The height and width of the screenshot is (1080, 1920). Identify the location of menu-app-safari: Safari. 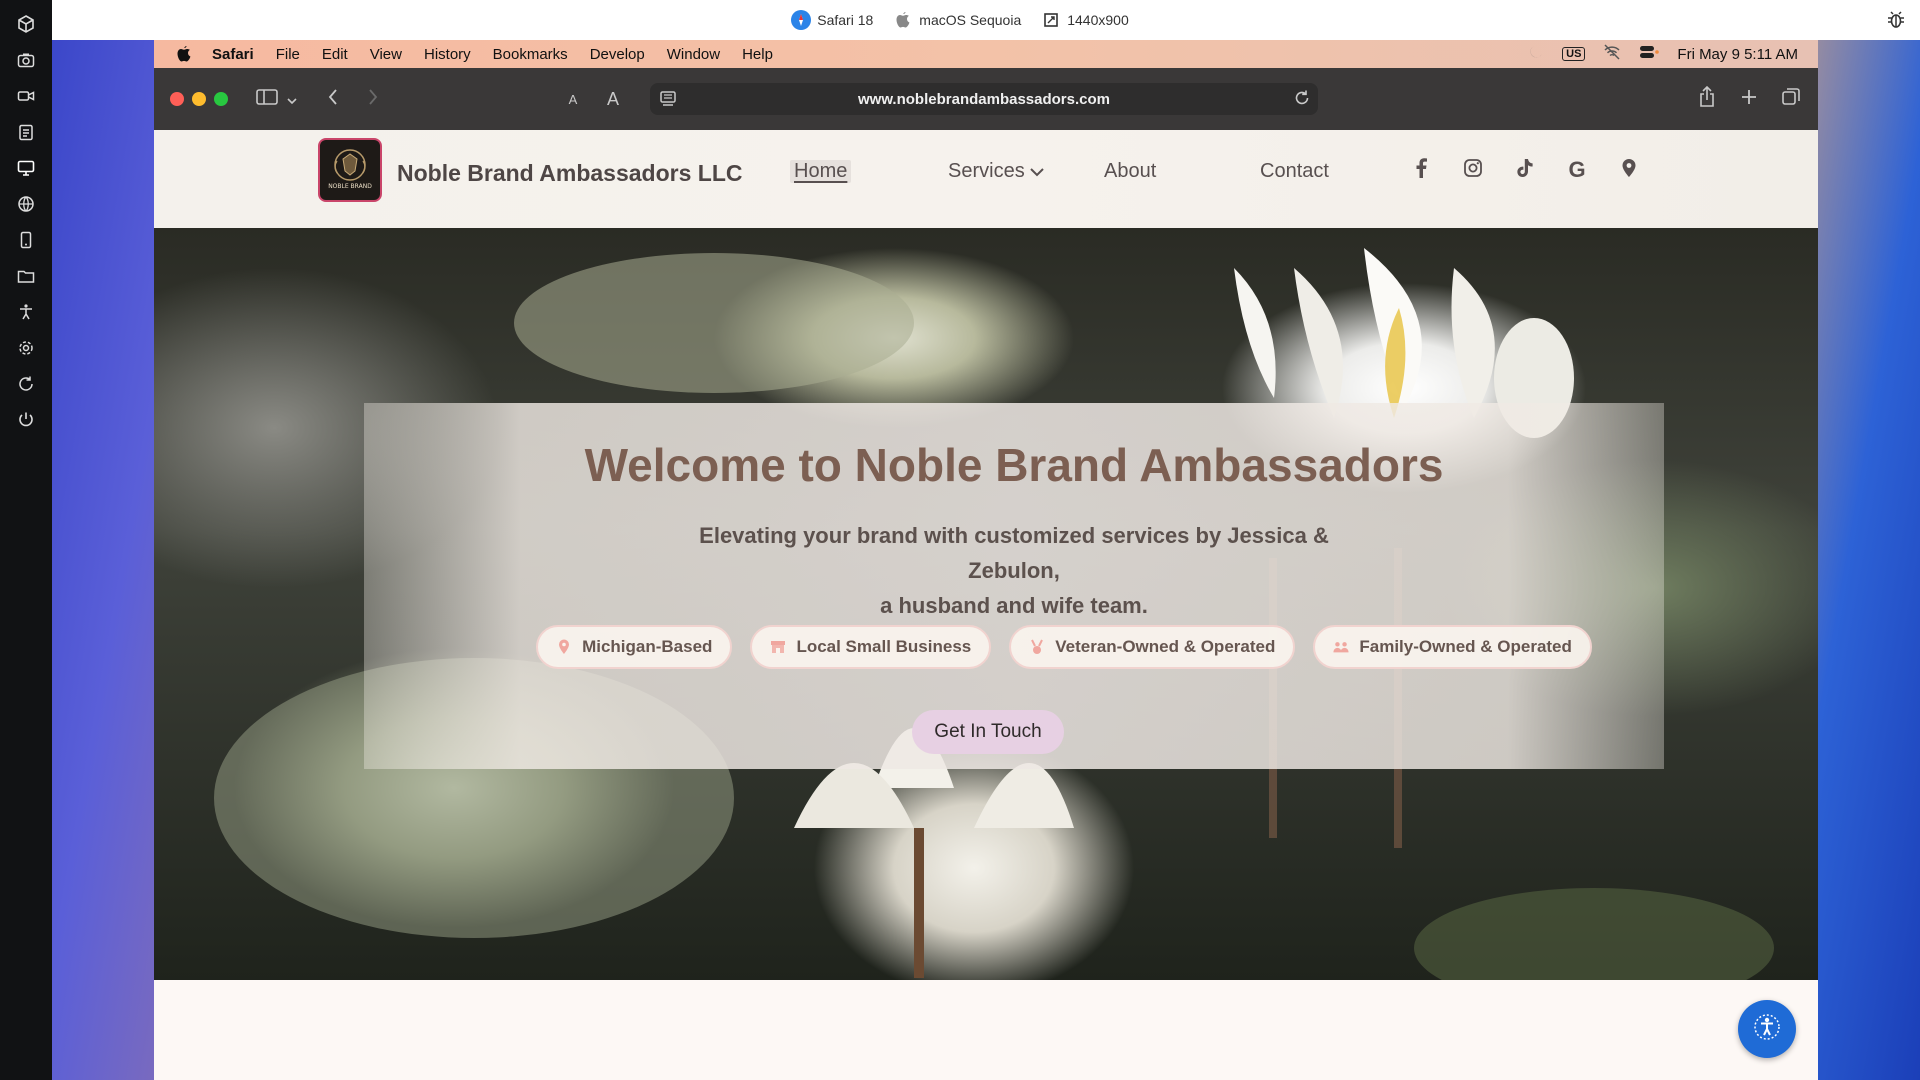
(233, 54).